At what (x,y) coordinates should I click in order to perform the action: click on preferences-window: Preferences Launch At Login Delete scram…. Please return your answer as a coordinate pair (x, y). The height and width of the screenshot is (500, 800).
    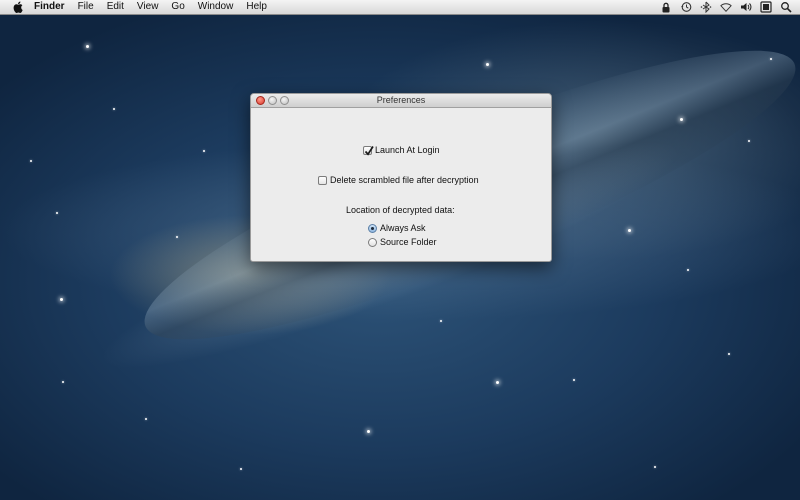
    Looking at the image, I should click on (401, 177).